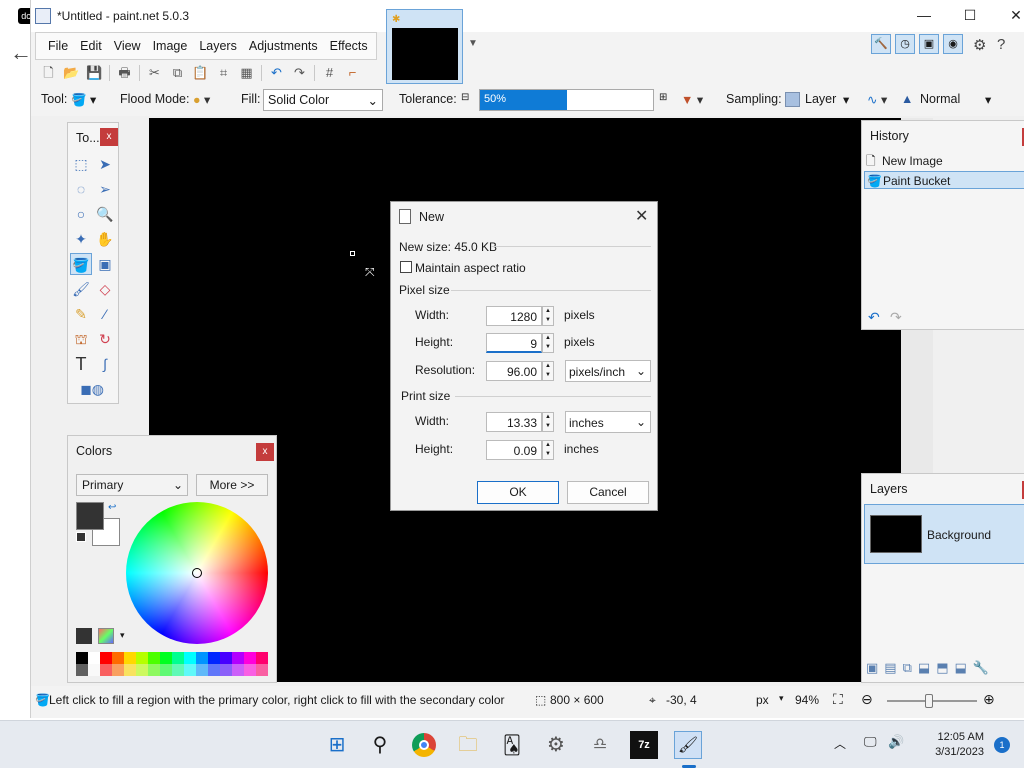 This screenshot has height=768, width=1024. I want to click on move-layer-down-icon: ⬓, so click(960, 668).